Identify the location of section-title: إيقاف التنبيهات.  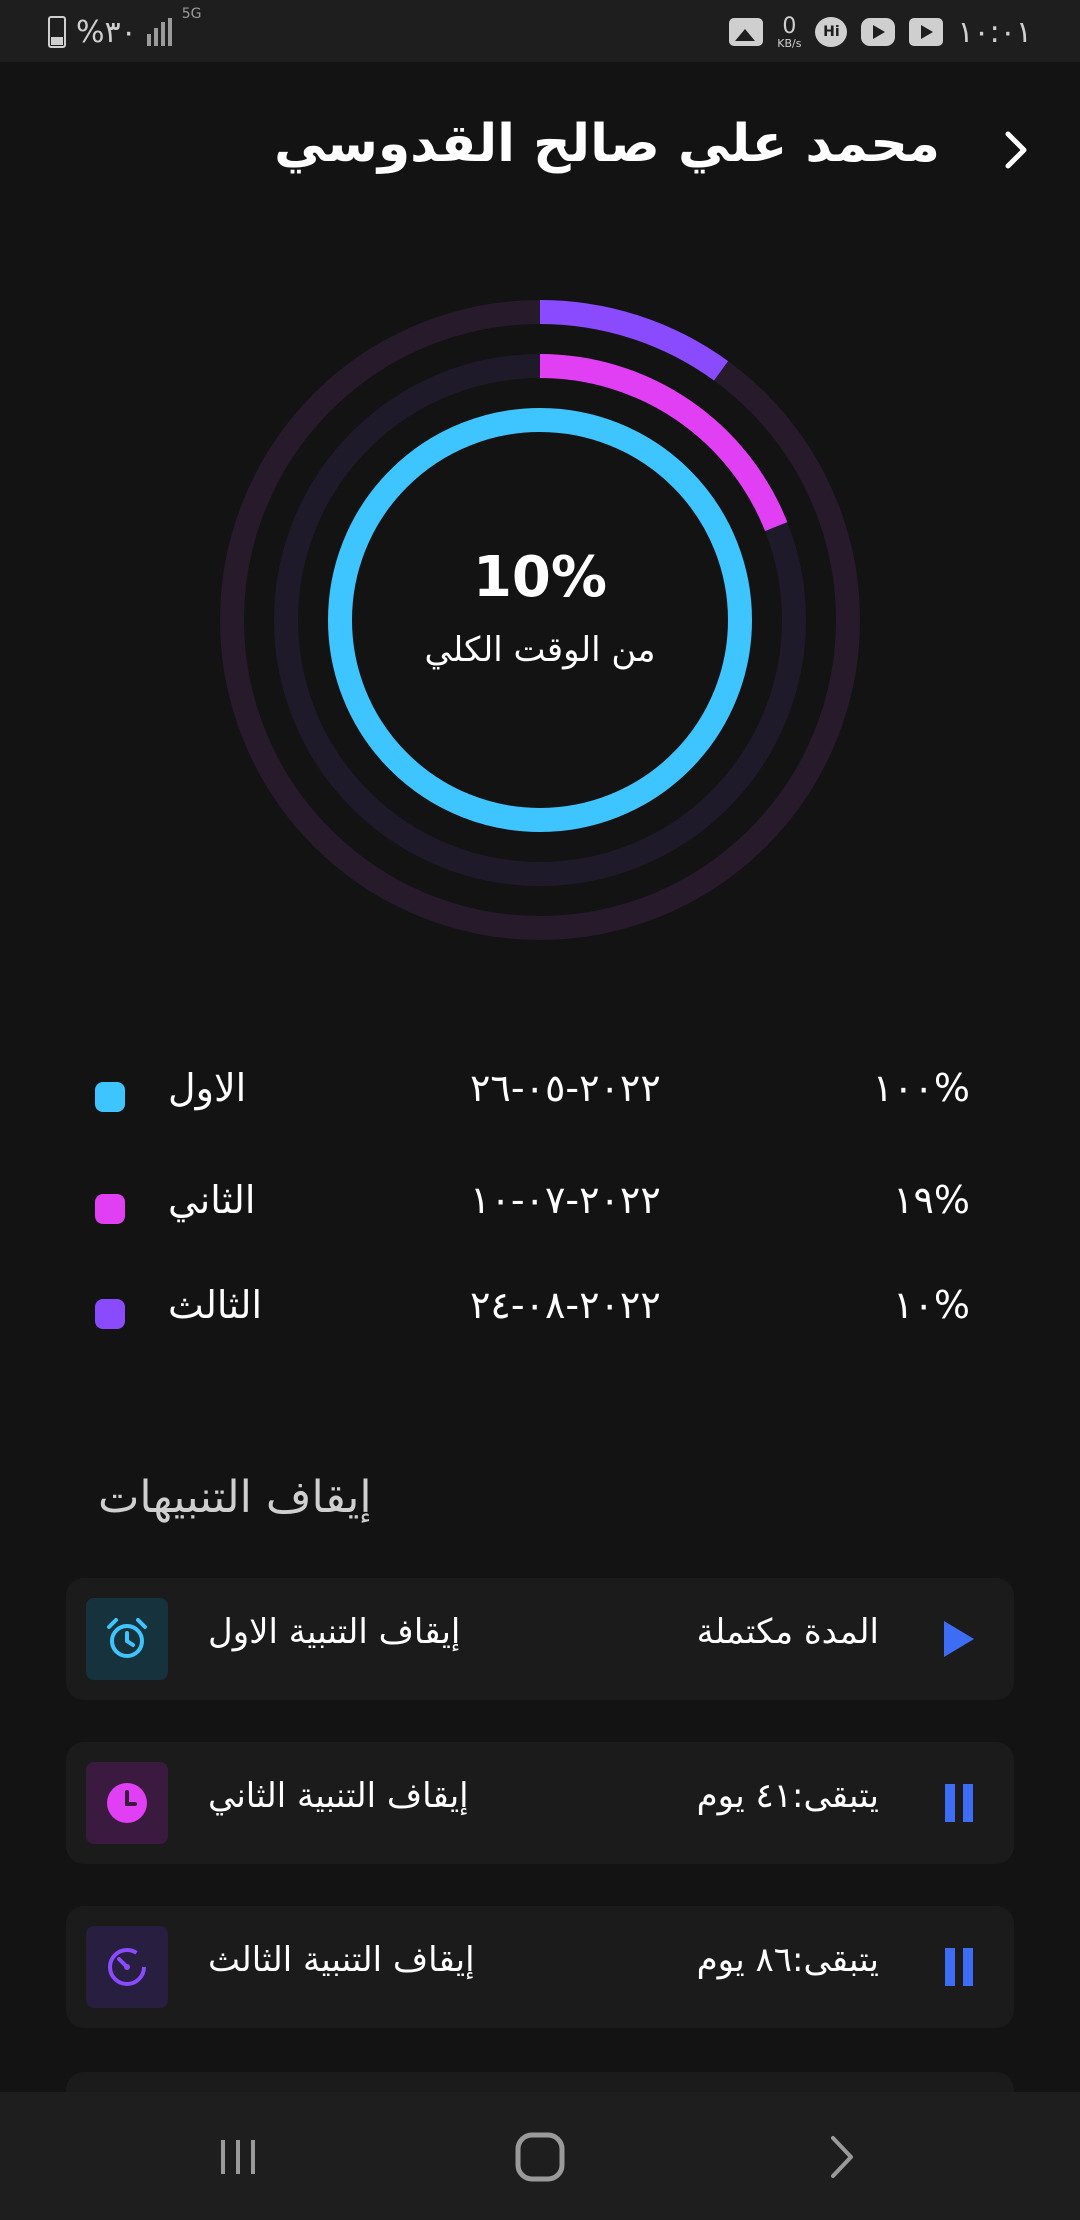
(235, 1497).